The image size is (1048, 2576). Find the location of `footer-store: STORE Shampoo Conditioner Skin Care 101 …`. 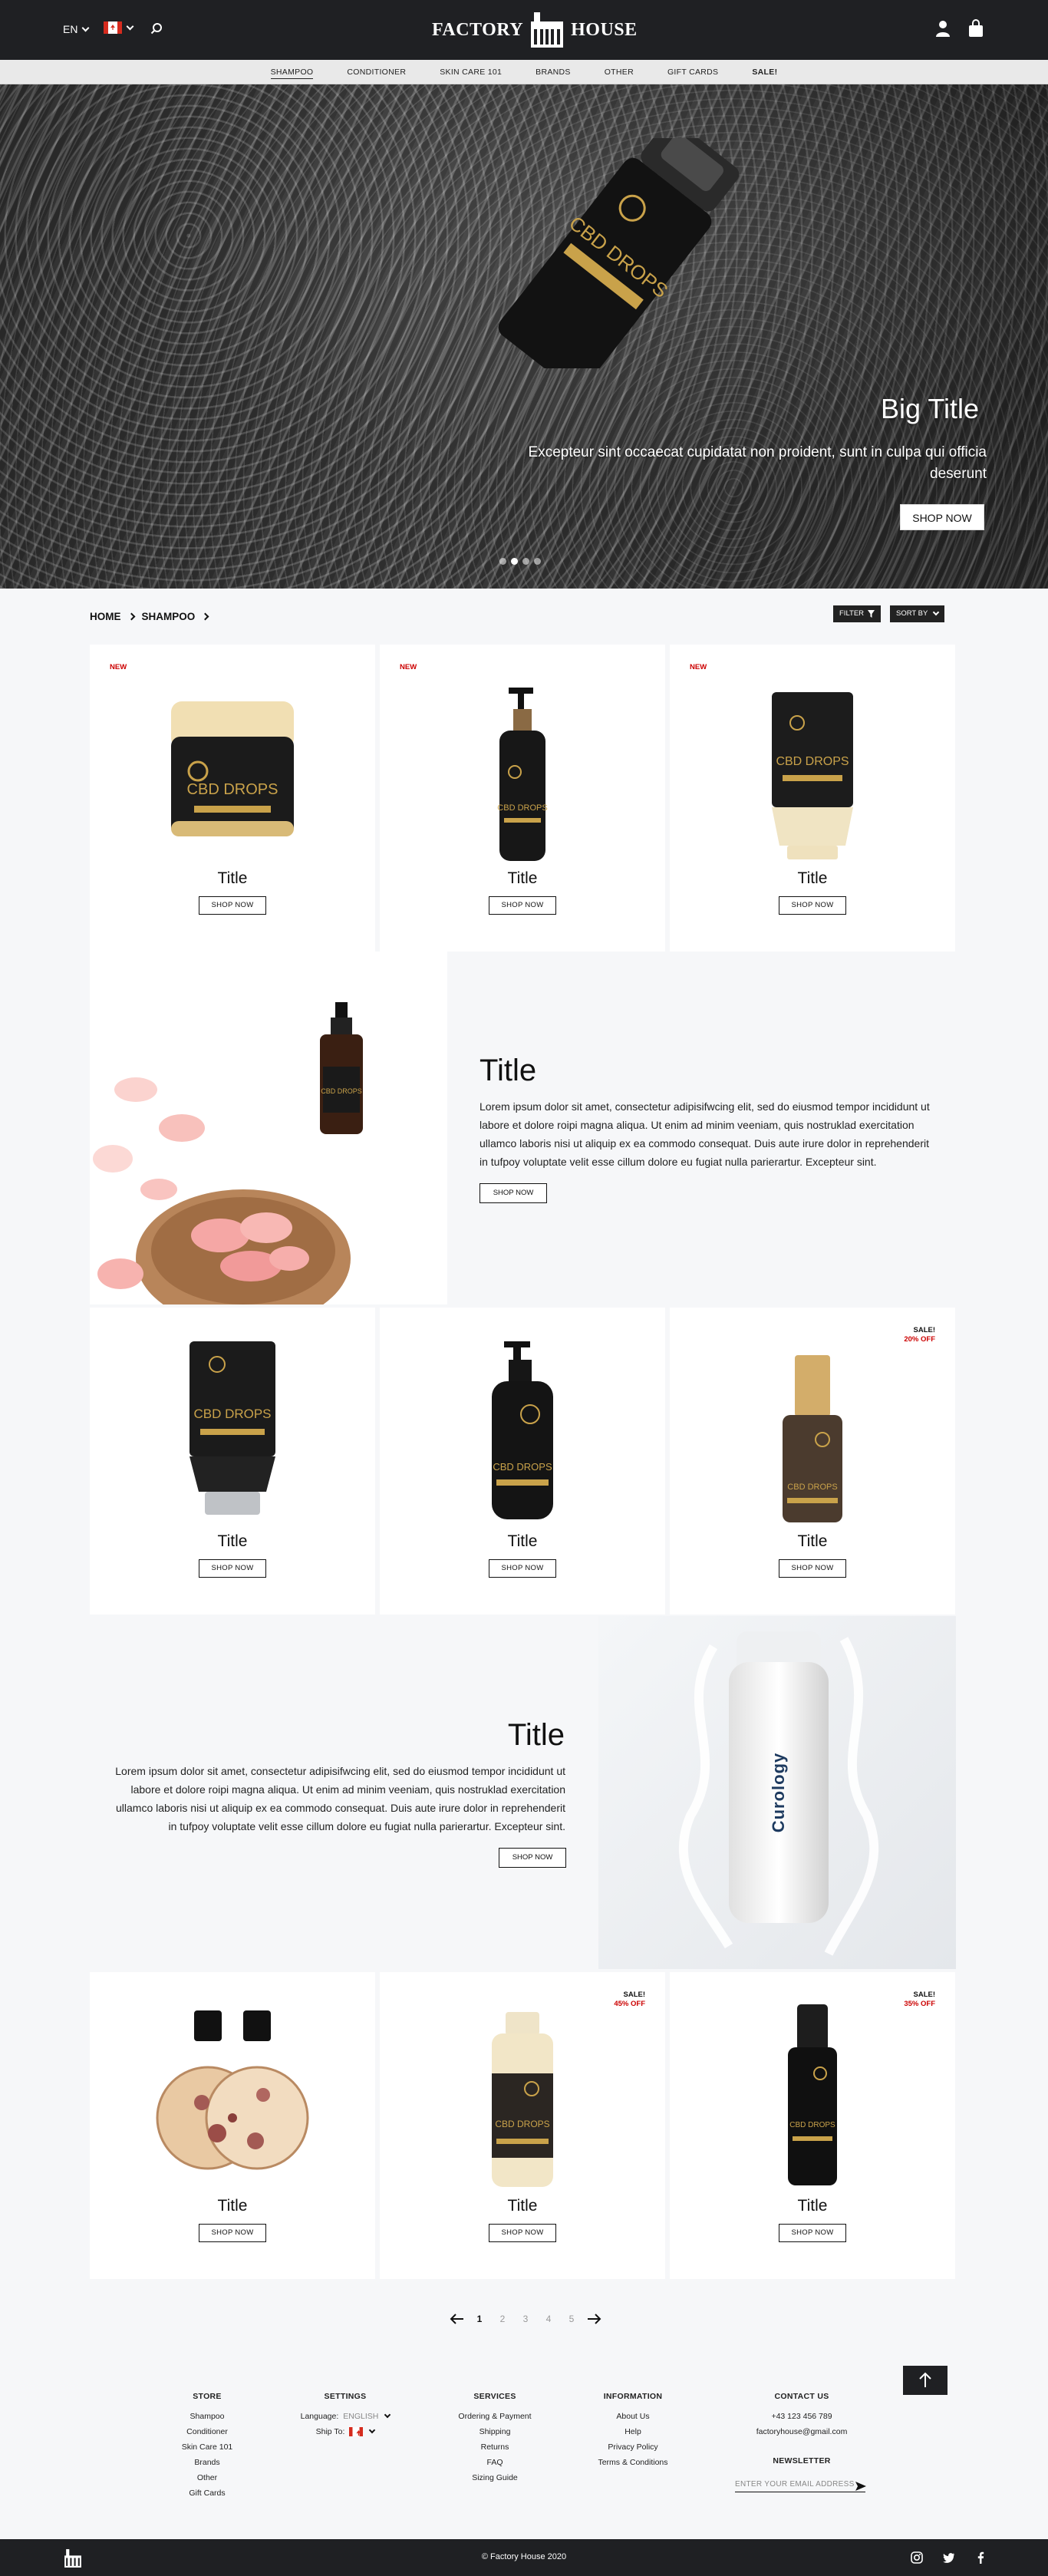

footer-store: STORE Shampoo Conditioner Skin Care 101 … is located at coordinates (207, 2446).